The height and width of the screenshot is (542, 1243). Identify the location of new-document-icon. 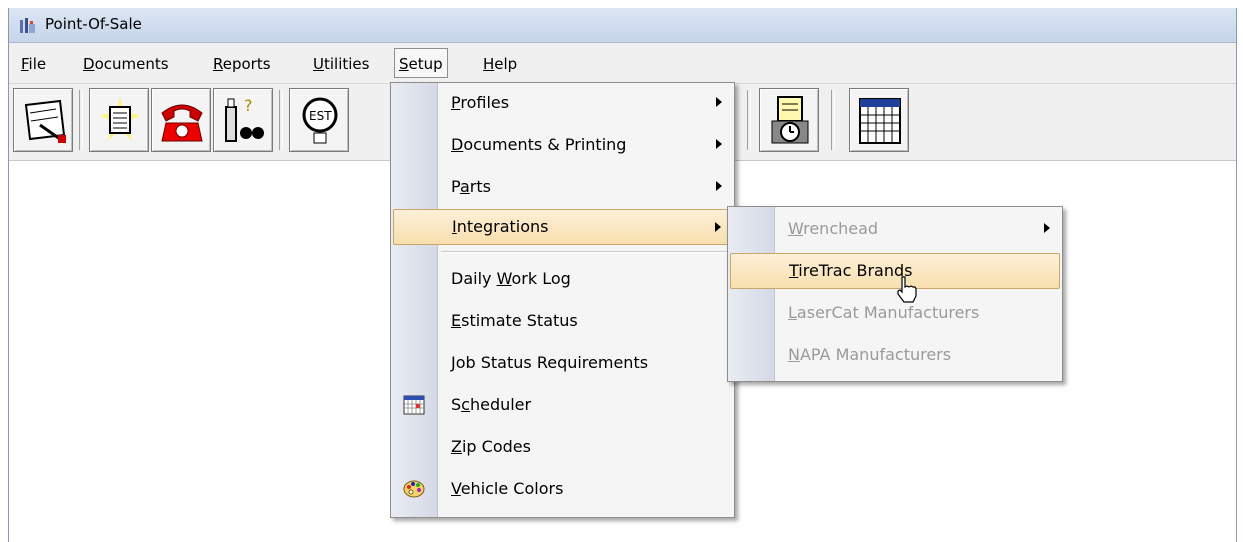
(120, 119).